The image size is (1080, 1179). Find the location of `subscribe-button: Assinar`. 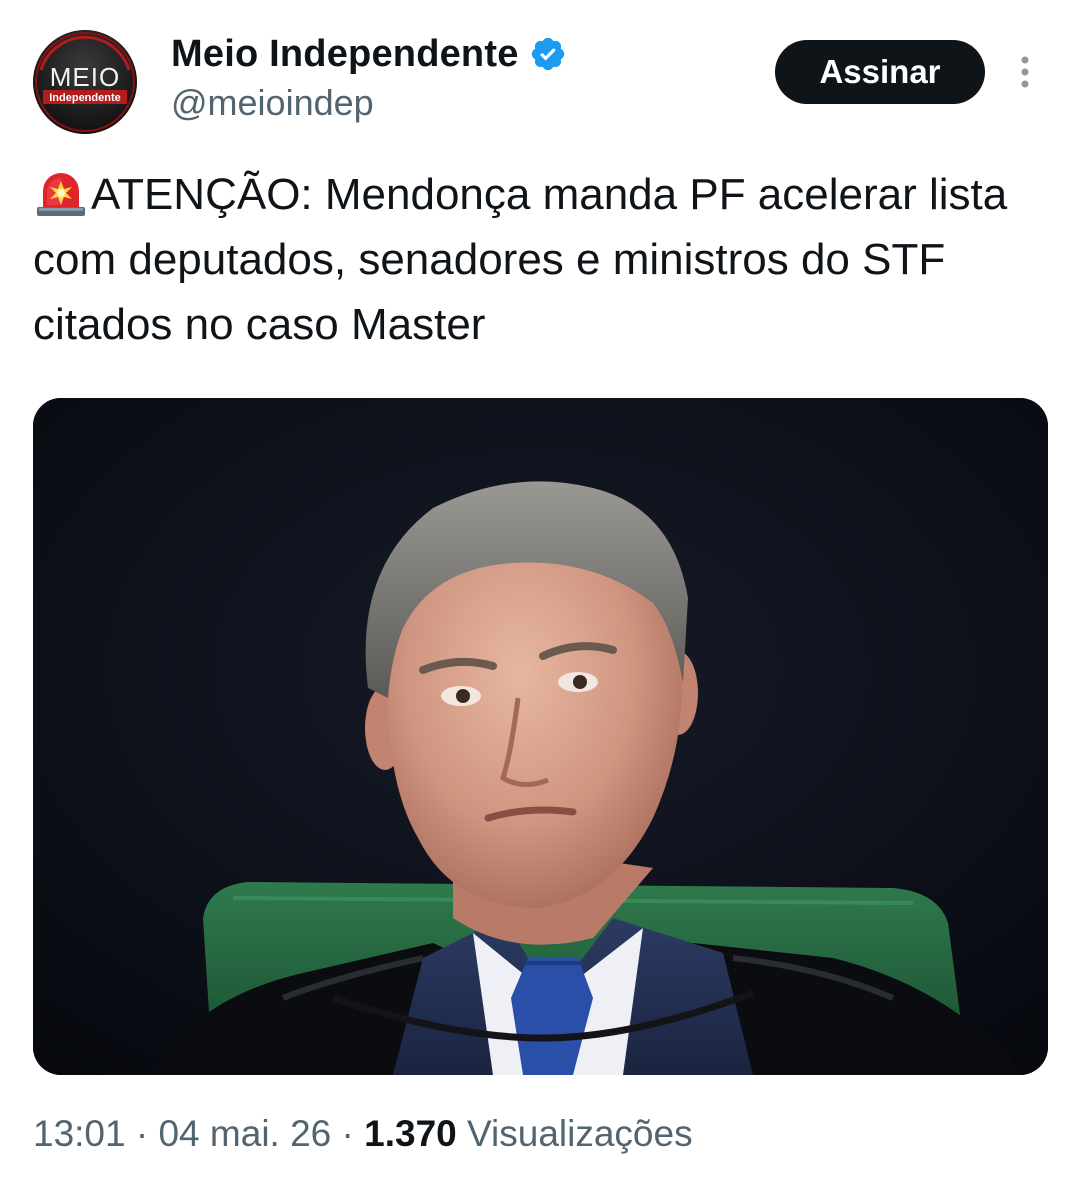

subscribe-button: Assinar is located at coordinates (880, 72).